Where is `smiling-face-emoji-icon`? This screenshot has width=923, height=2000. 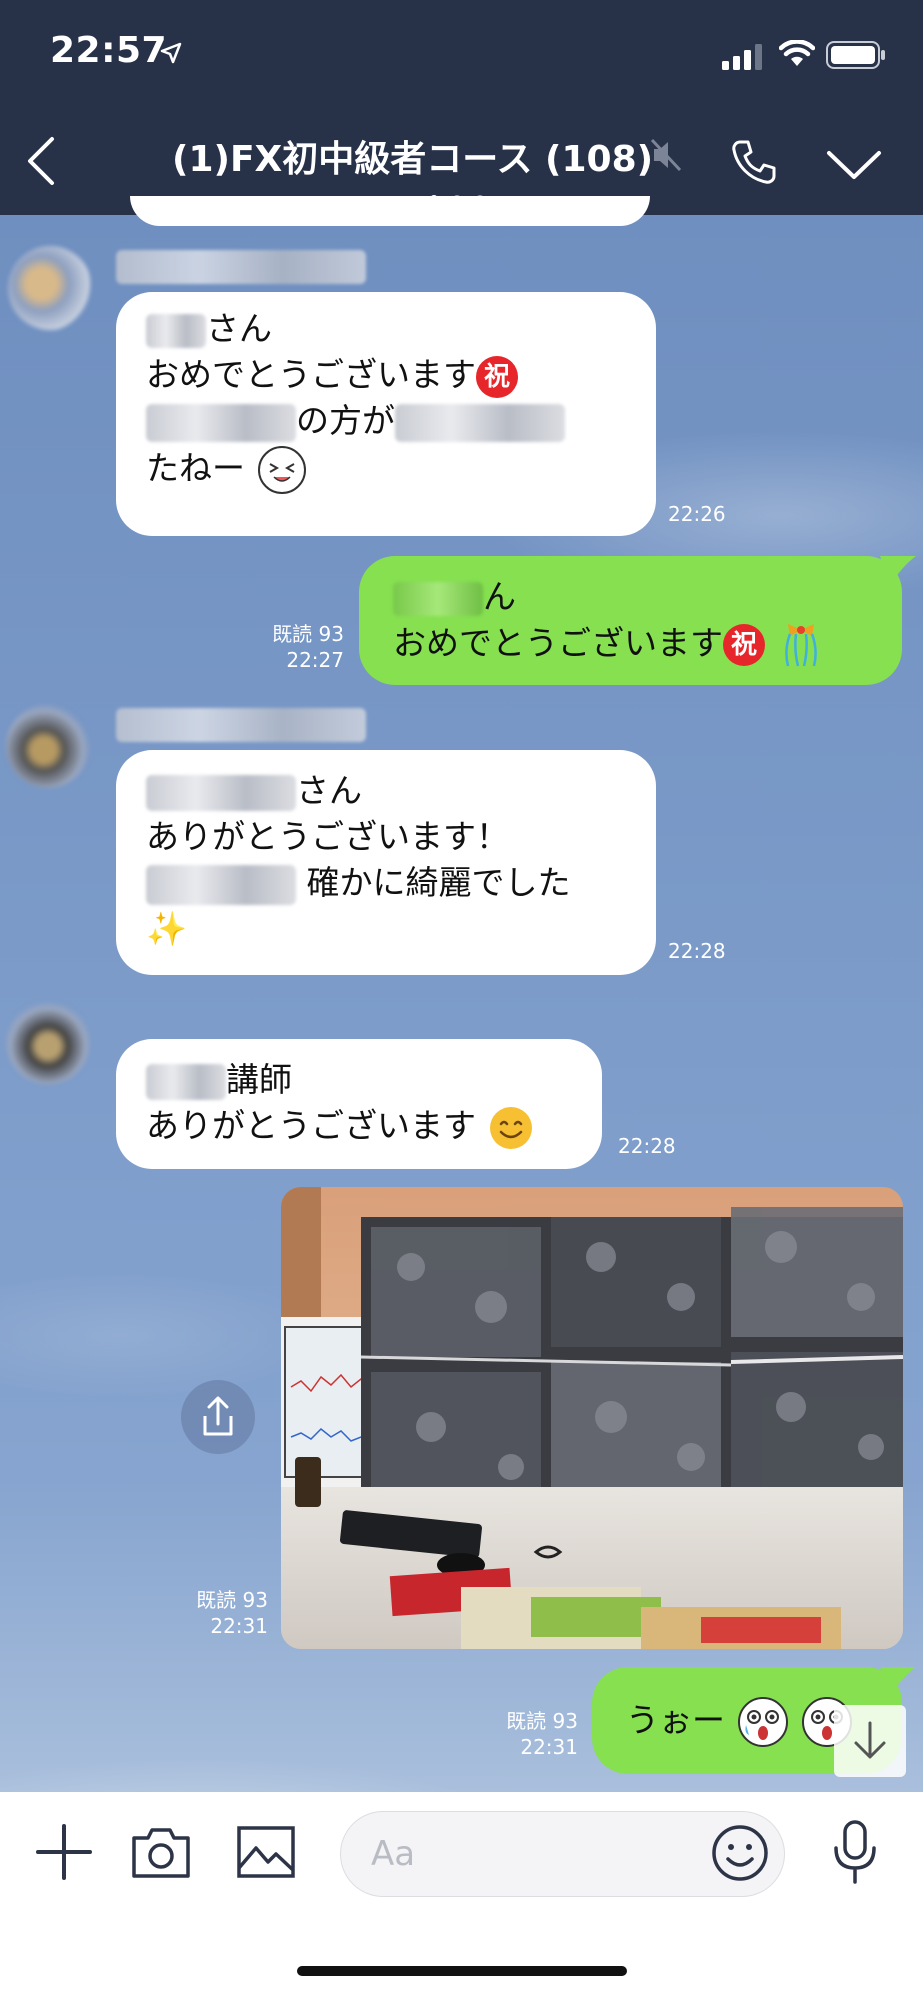 smiling-face-emoji-icon is located at coordinates (510, 1127).